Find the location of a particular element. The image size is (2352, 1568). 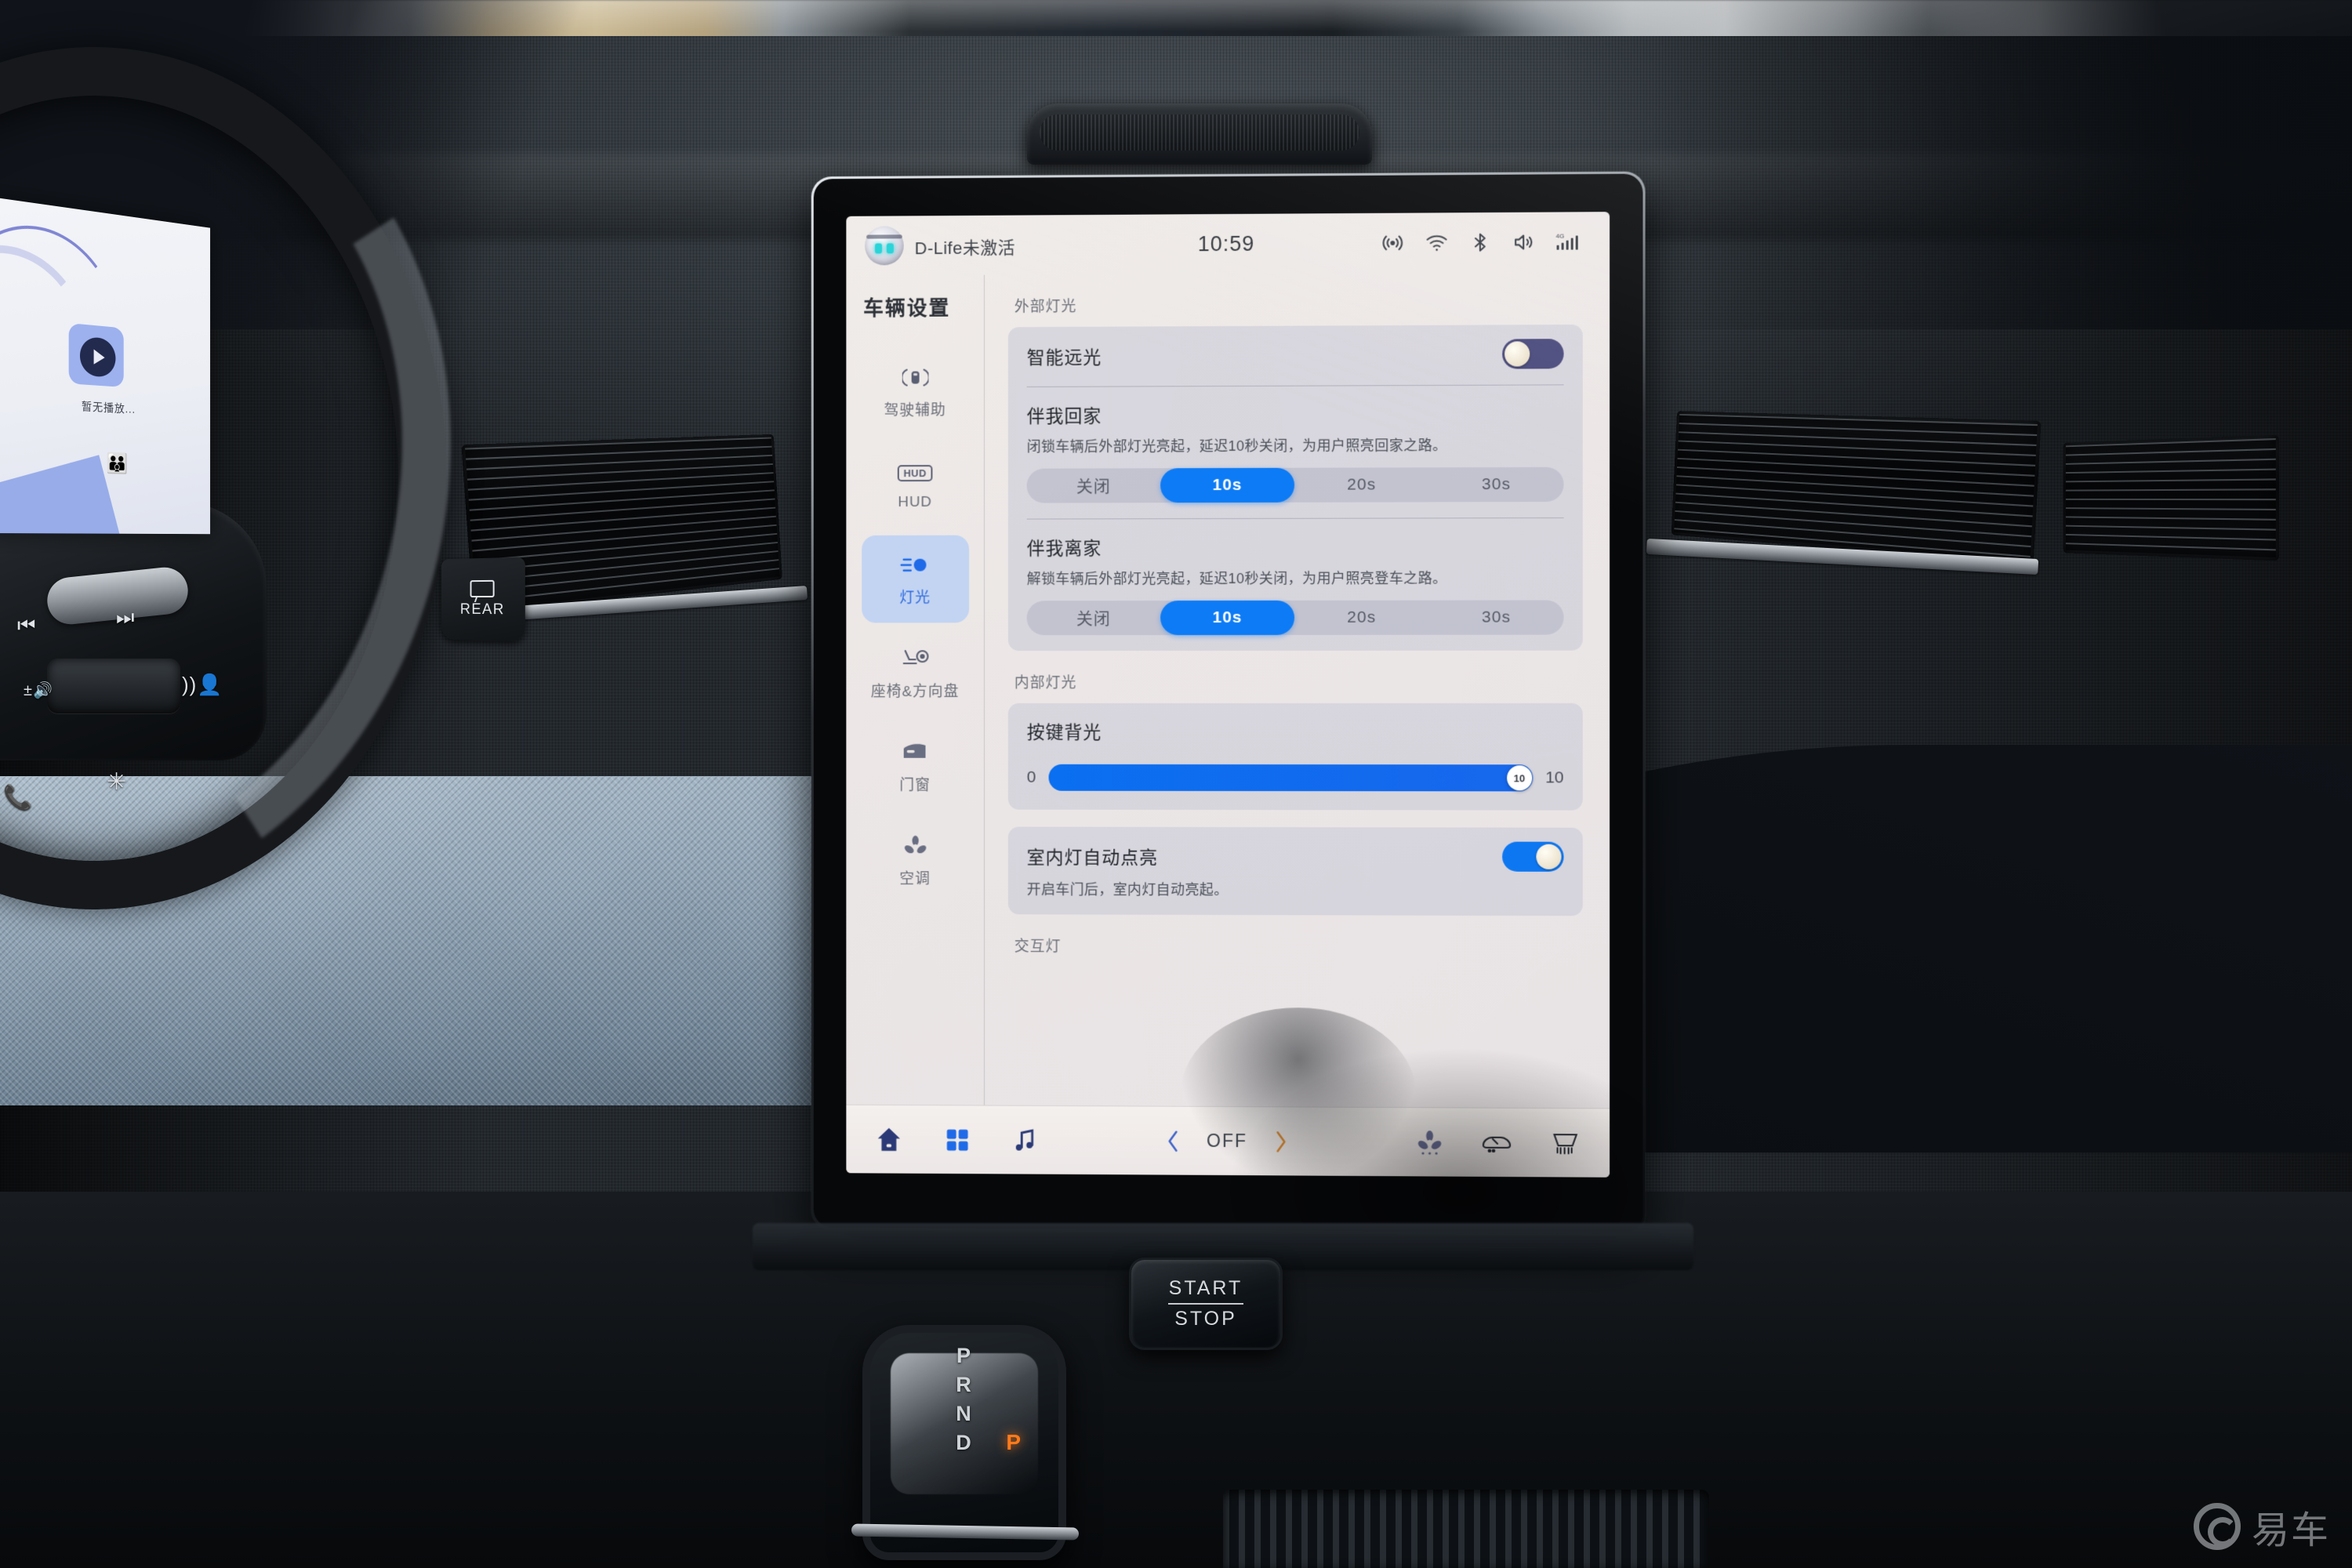

sidebar-item-climate: 空调 is located at coordinates (915, 860).